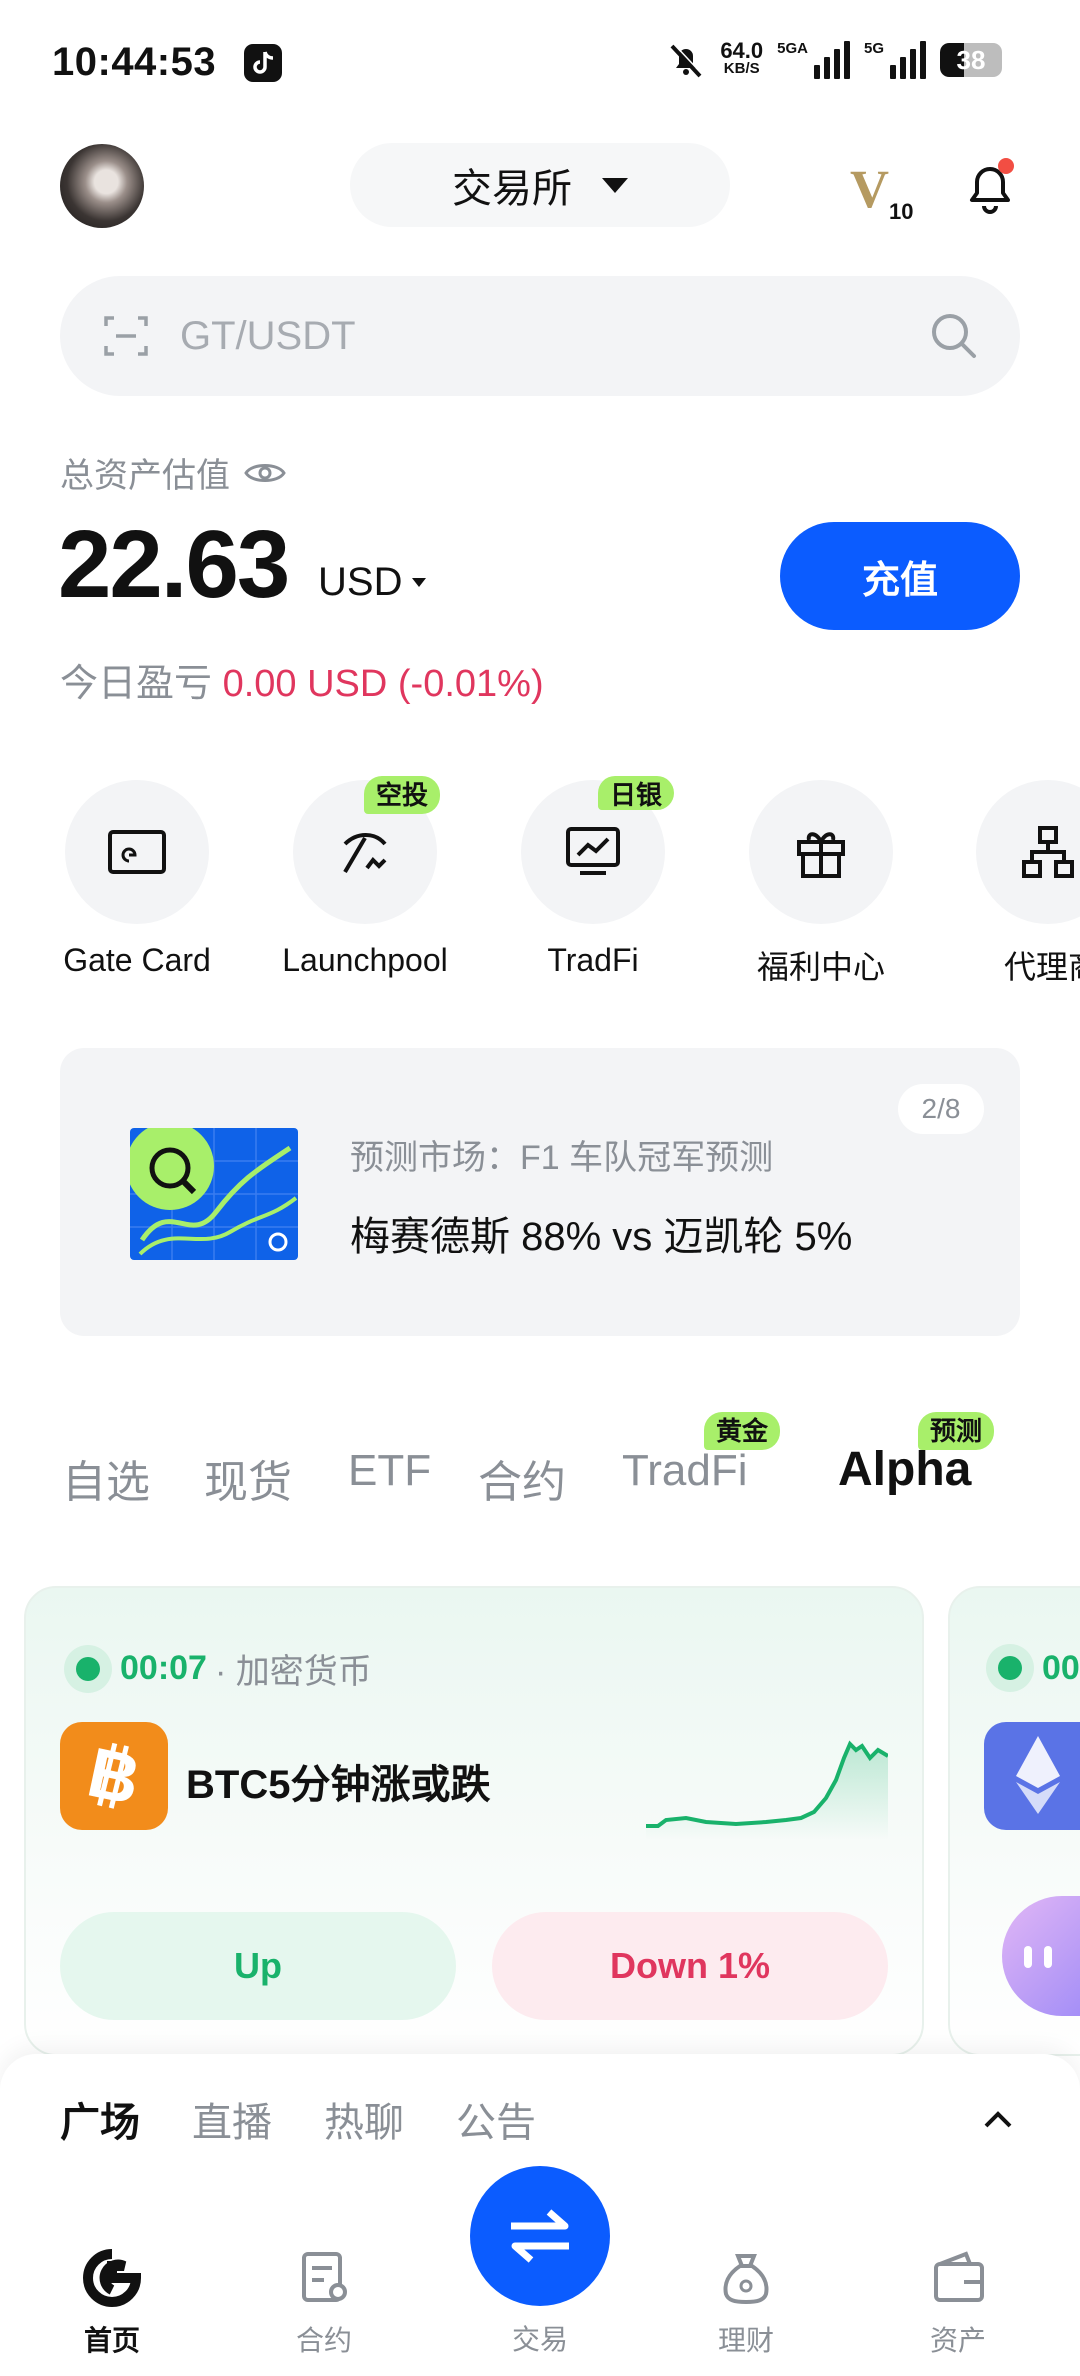 This screenshot has width=1080, height=2376. Describe the element at coordinates (174, 564) in the screenshot. I see `balance-value: 22.63` at that location.